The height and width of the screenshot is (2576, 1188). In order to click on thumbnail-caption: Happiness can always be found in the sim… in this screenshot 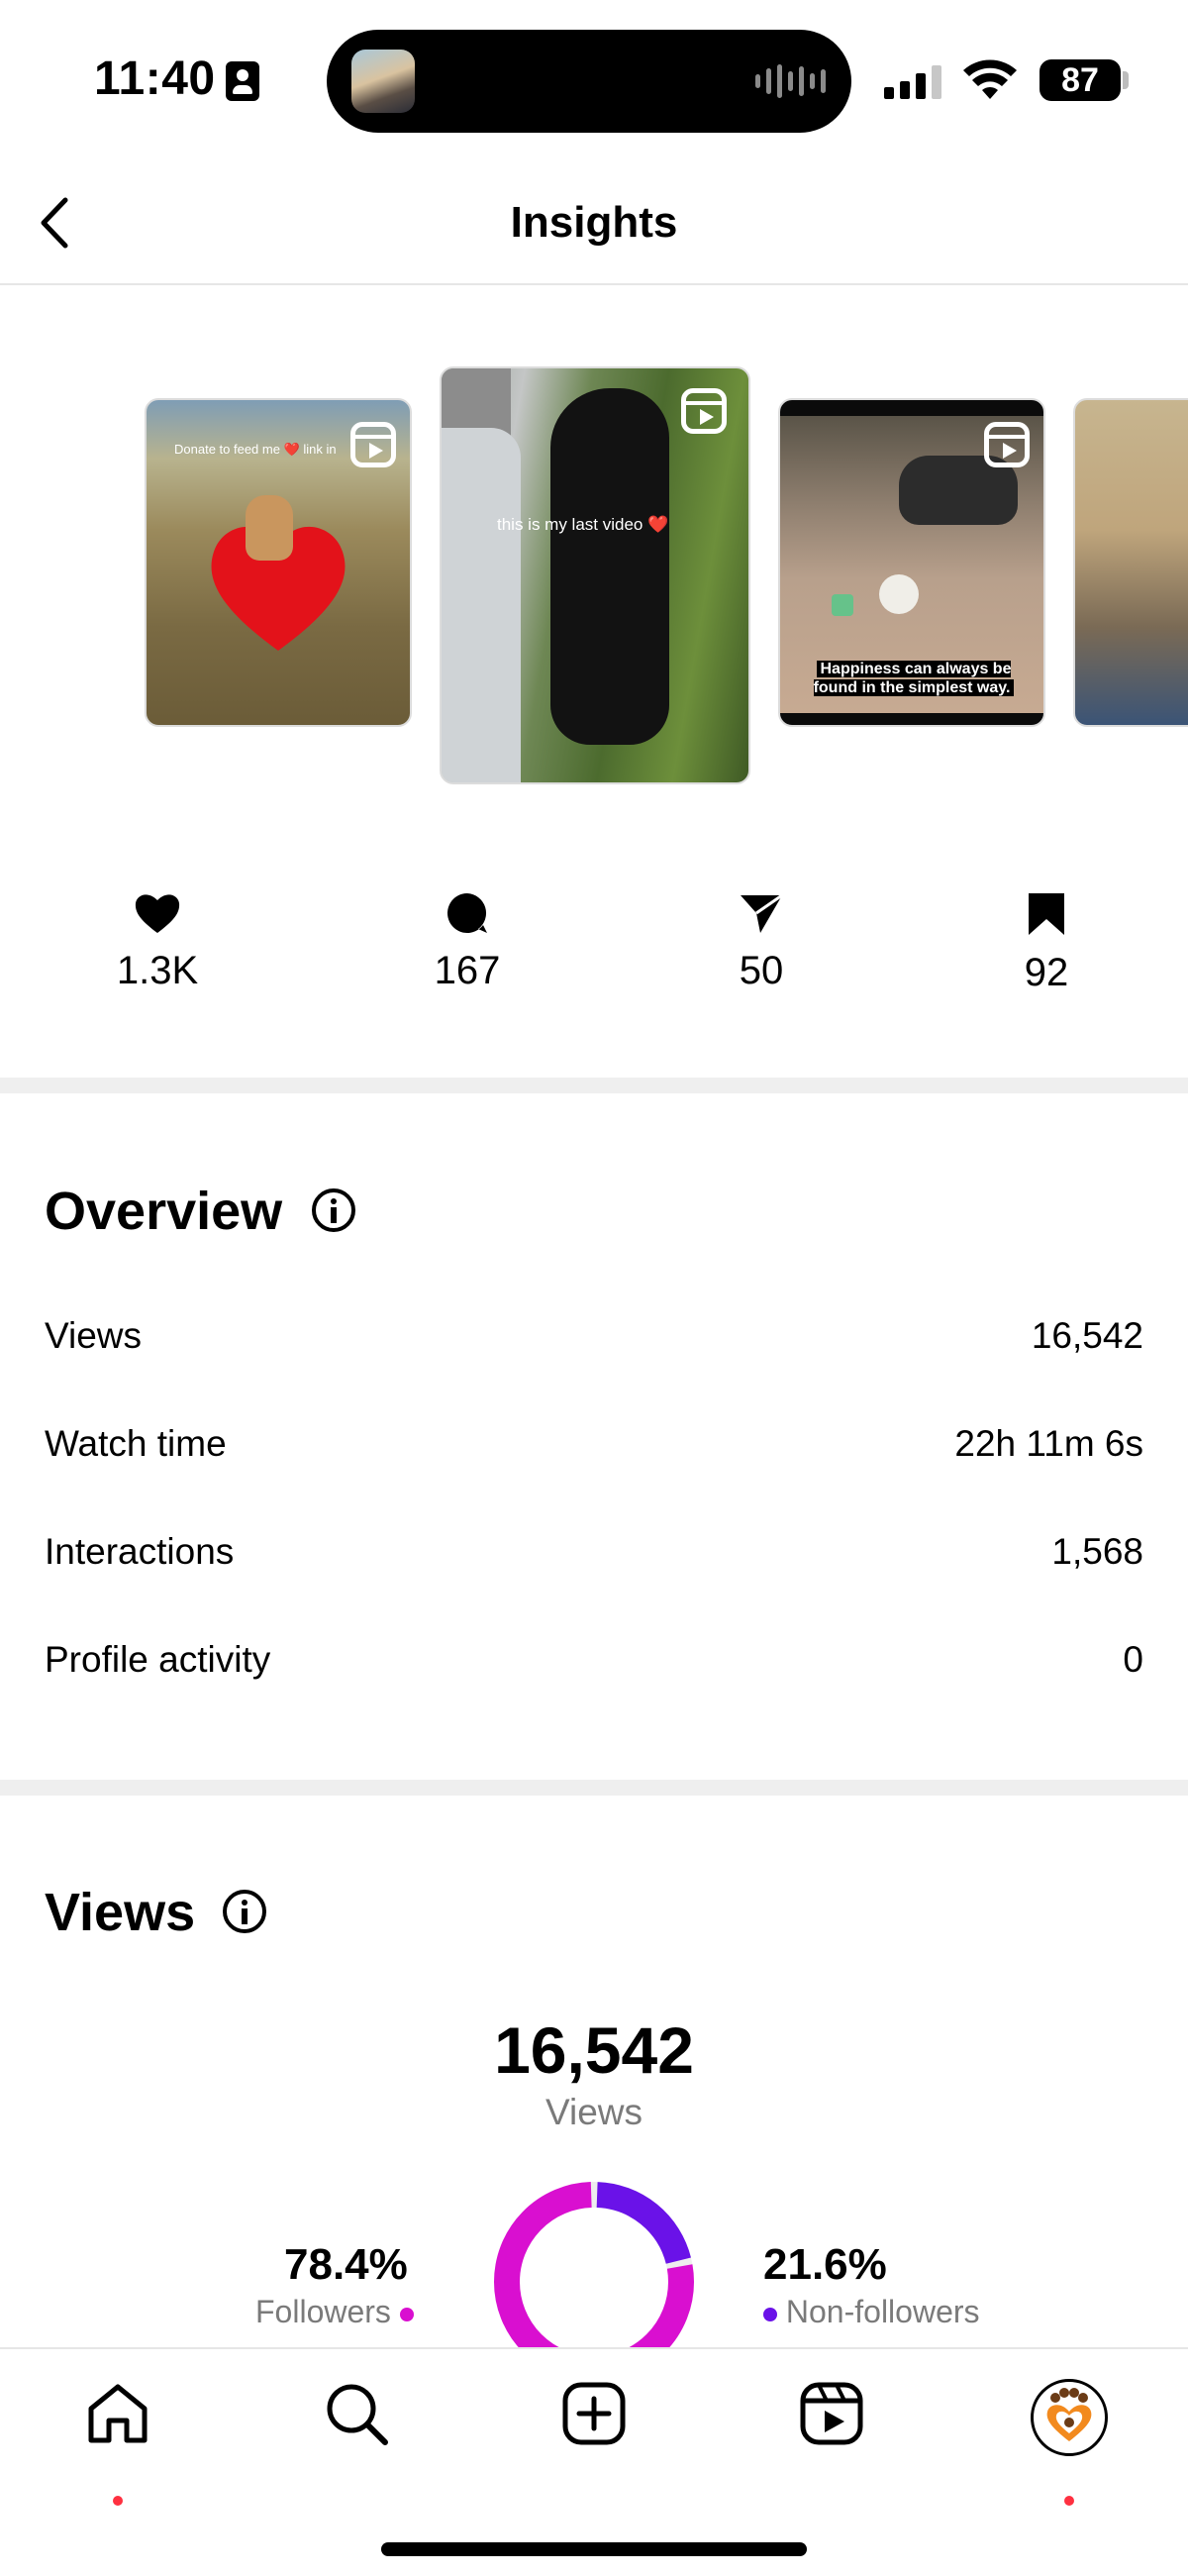, I will do `click(914, 678)`.